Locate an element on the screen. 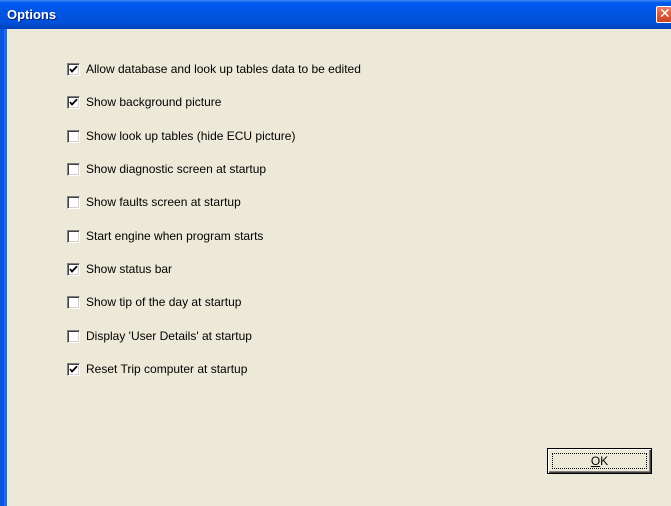 The height and width of the screenshot is (506, 671). option-label: Show diagnostic screen at startup is located at coordinates (176, 169).